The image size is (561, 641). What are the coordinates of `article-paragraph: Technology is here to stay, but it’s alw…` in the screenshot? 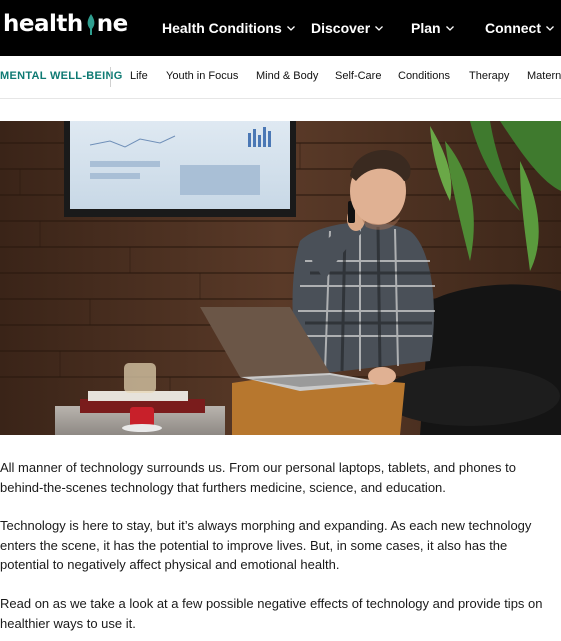 It's located at (266, 545).